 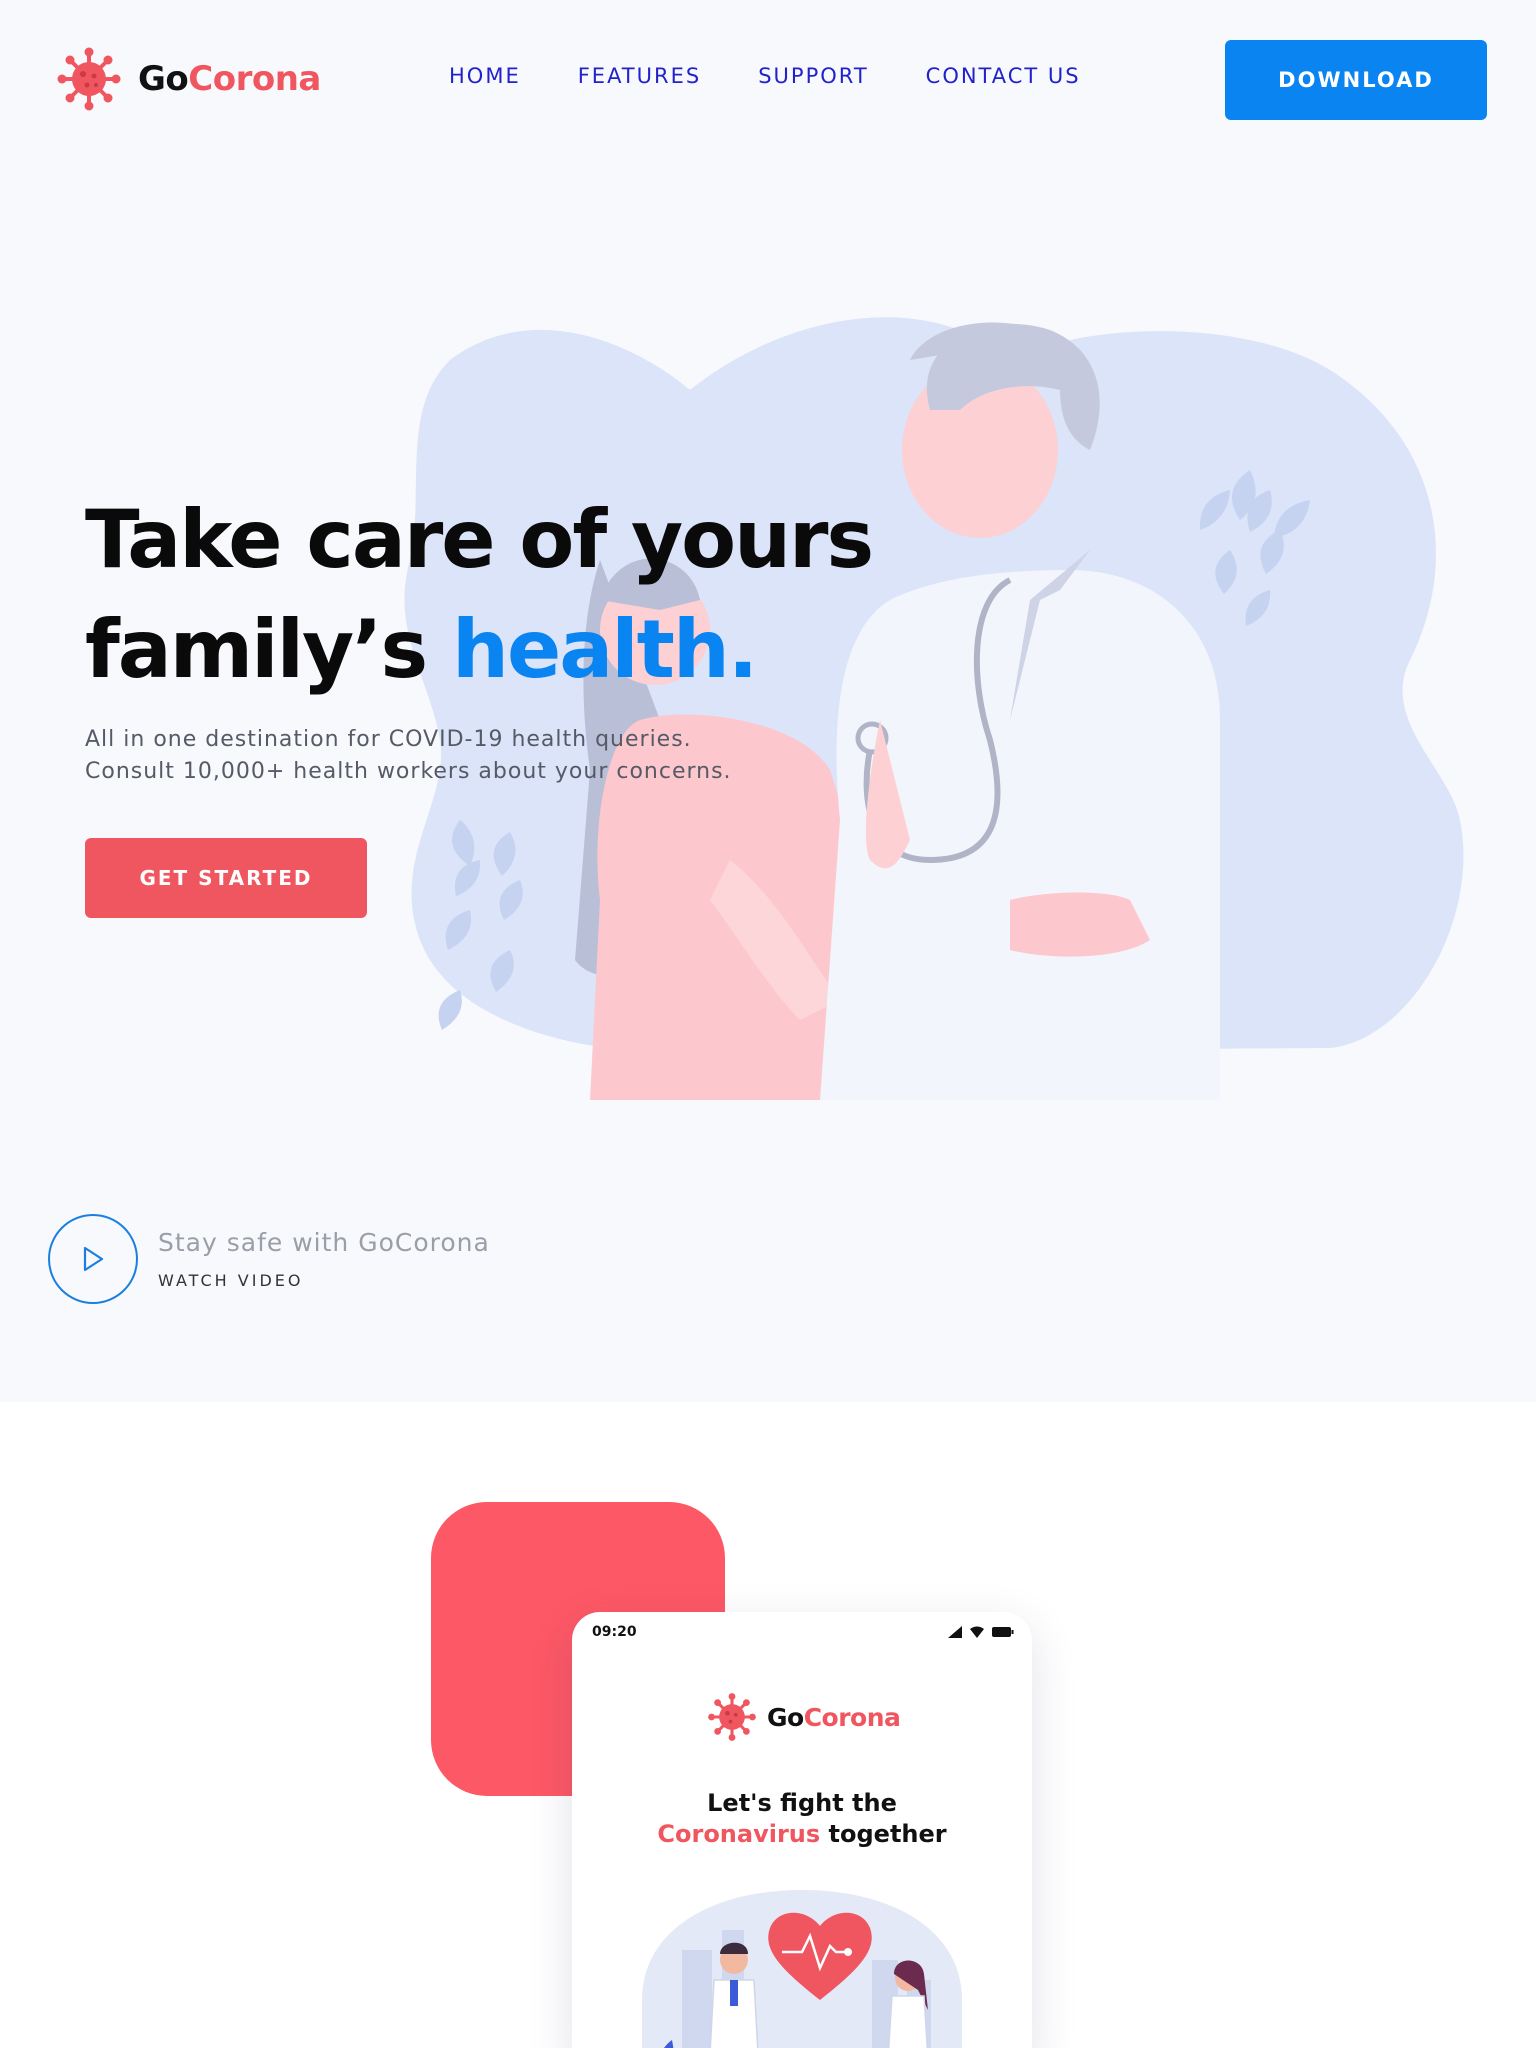 I want to click on hero-headline: Take care of yours family’s health., so click(x=479, y=595).